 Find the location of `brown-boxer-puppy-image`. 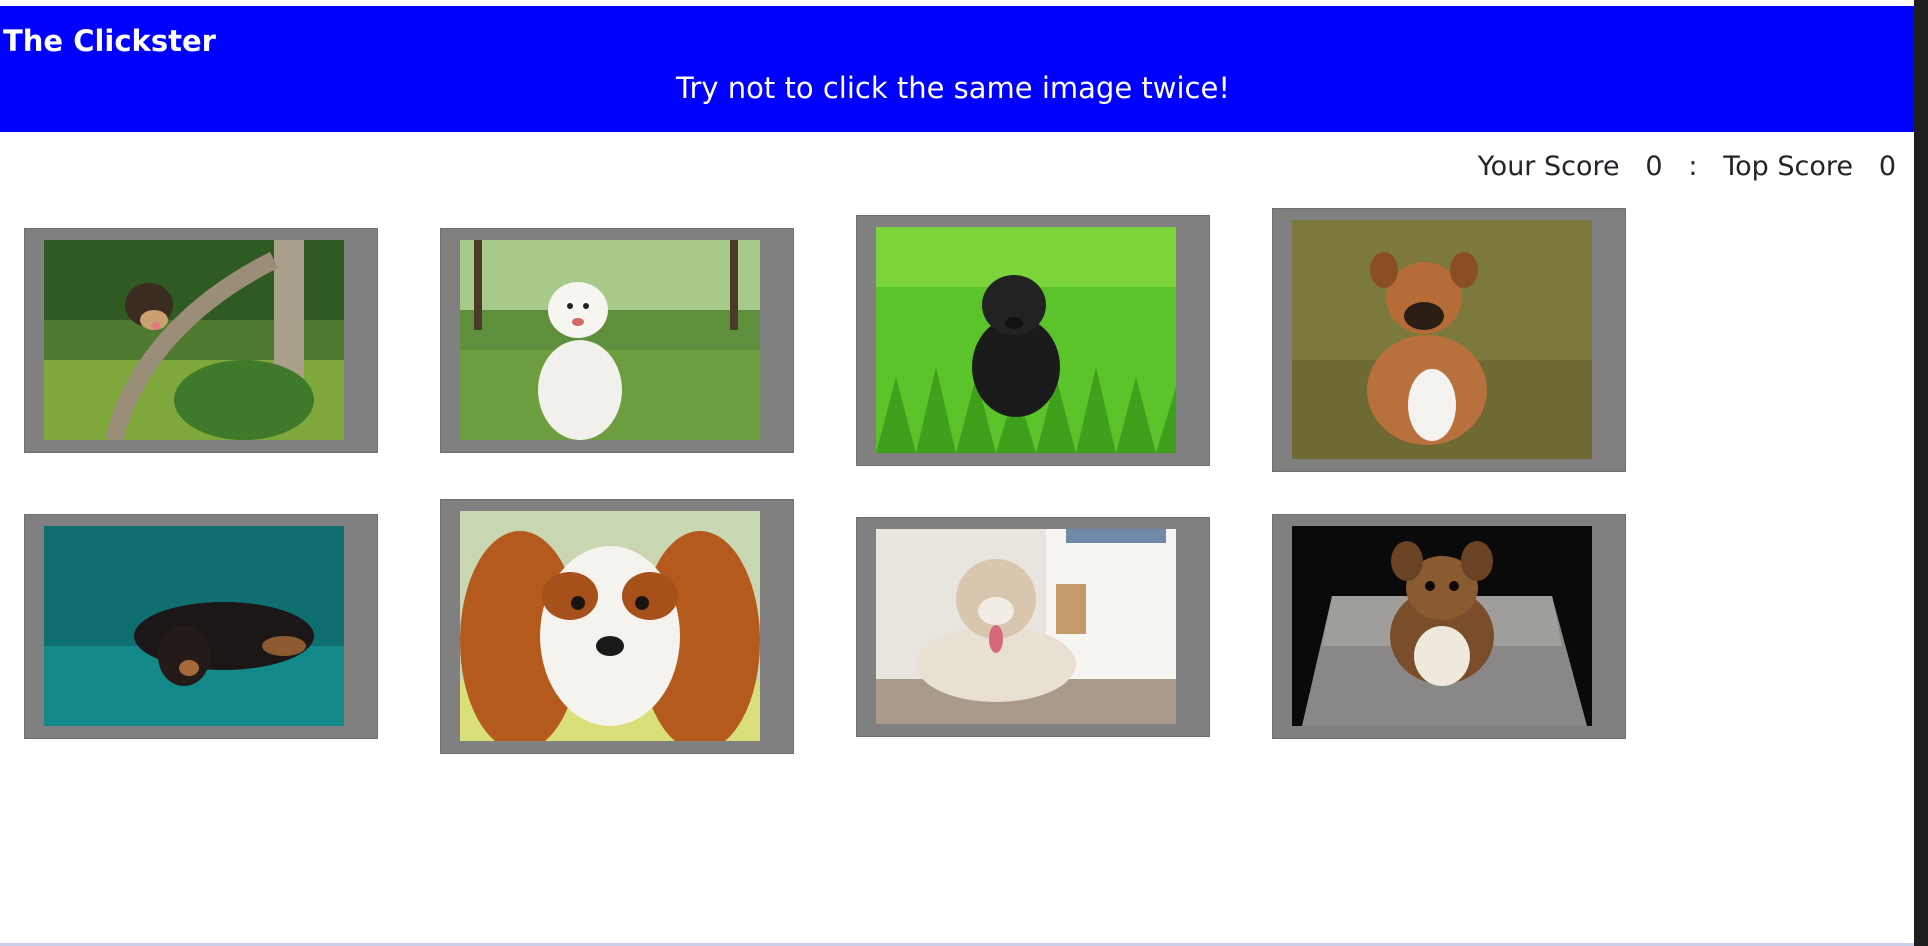

brown-boxer-puppy-image is located at coordinates (1442, 339).